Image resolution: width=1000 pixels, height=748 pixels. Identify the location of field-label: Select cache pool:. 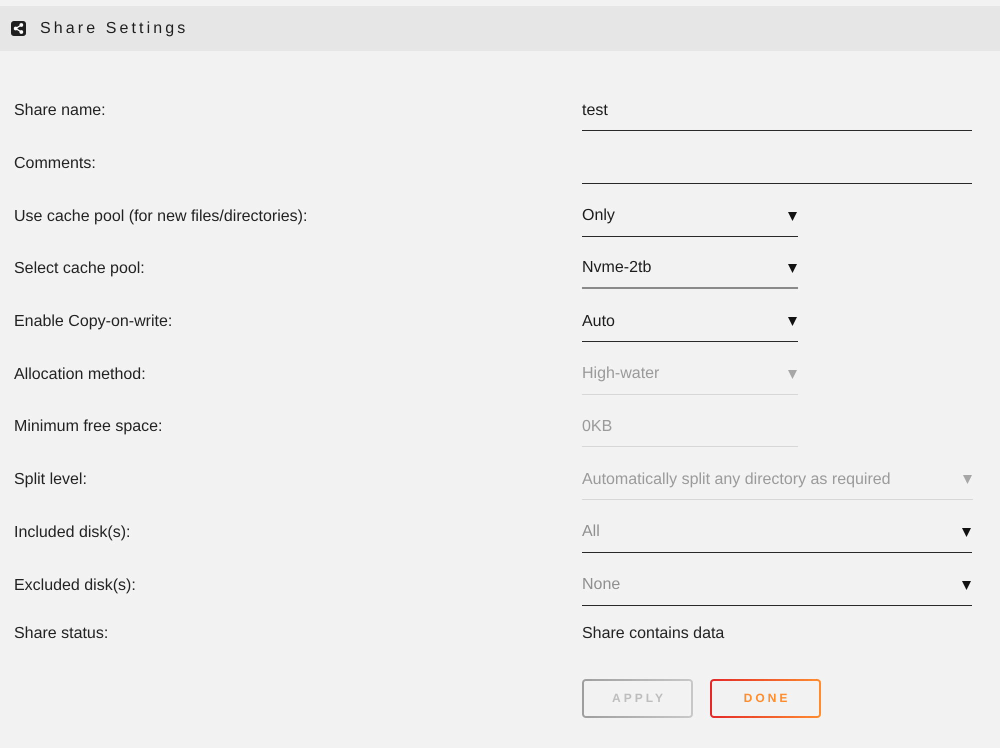
(79, 269).